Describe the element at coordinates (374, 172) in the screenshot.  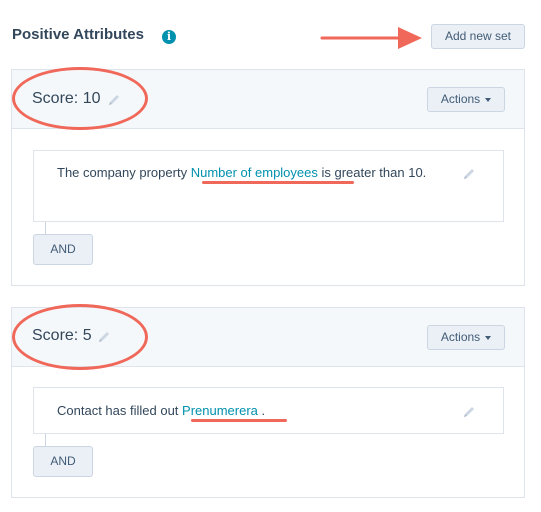
I see `rule-suffix: is greater than 10.` at that location.